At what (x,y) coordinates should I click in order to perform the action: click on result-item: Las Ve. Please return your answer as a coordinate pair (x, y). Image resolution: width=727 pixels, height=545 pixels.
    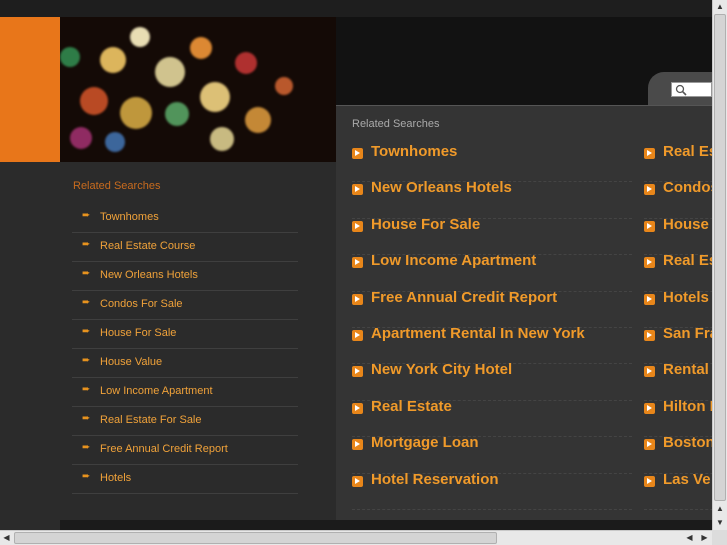
    Looking at the image, I should click on (678, 490).